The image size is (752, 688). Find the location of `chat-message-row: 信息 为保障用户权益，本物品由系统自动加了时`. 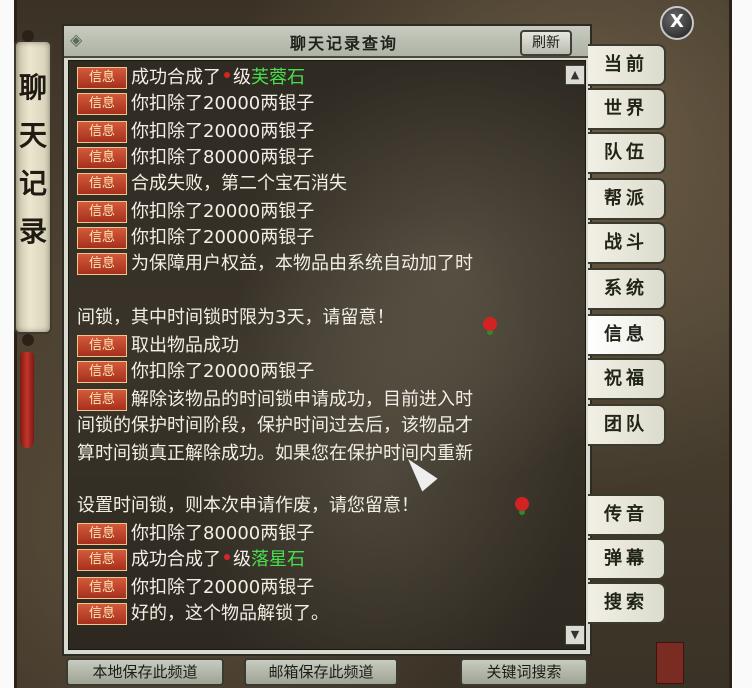

chat-message-row: 信息 为保障用户权益，本物品由系统自动加了时 is located at coordinates (275, 264).